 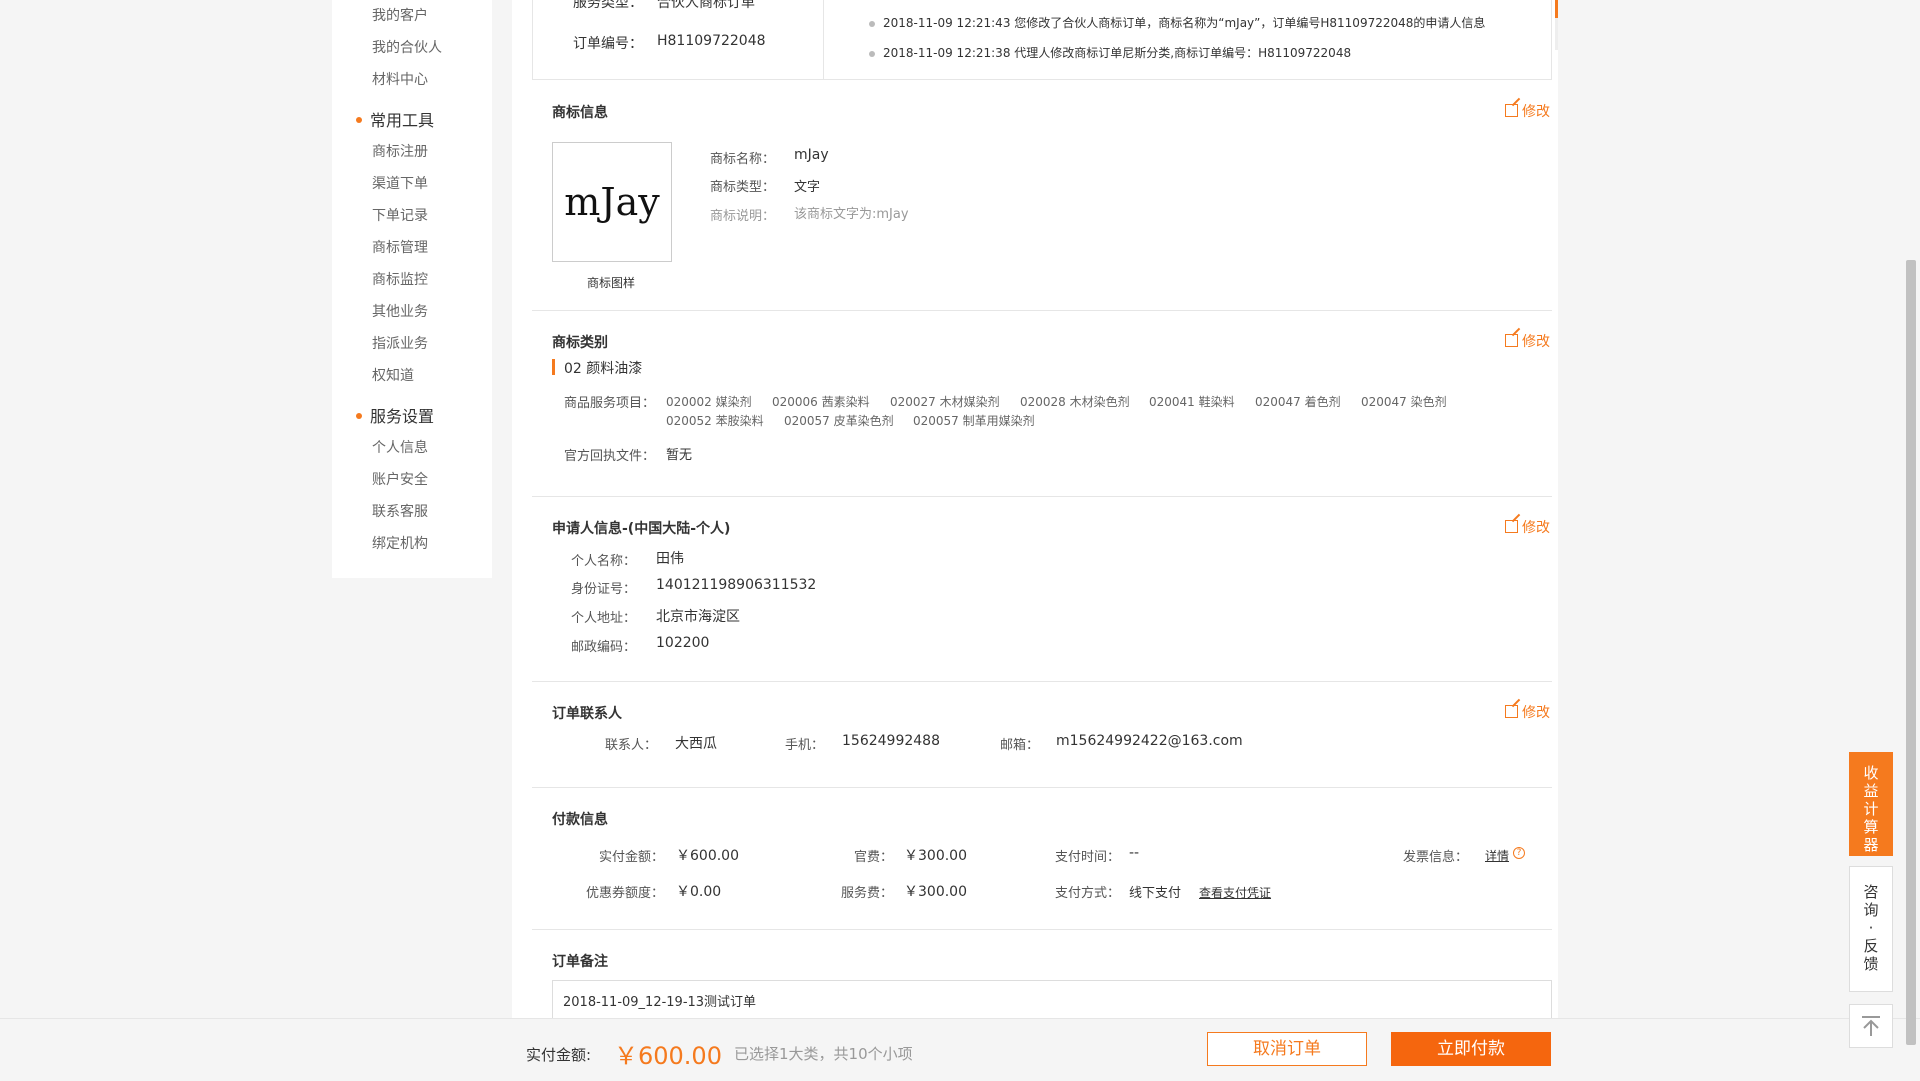 I want to click on goods-item: 020006 茜素染料, so click(x=821, y=402).